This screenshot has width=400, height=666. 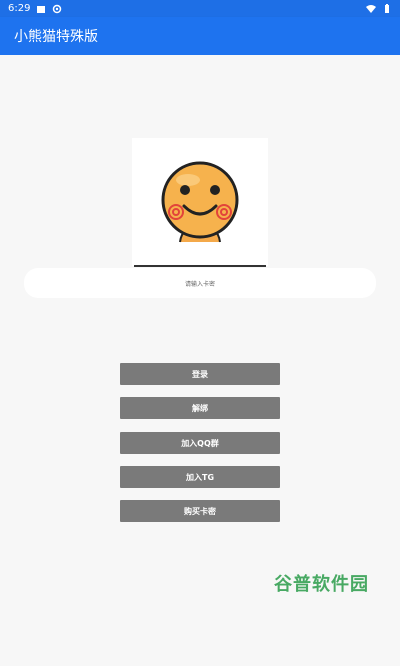 What do you see at coordinates (200, 511) in the screenshot?
I see `buy-card-key-button: 购买卡密` at bounding box center [200, 511].